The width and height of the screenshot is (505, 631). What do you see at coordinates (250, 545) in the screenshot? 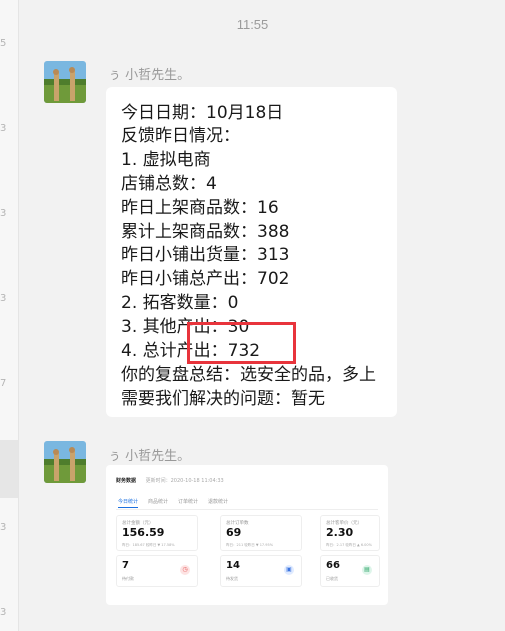
I see `stat-sub: 昨日：211 较昨日 ▼ 17.95%` at bounding box center [250, 545].